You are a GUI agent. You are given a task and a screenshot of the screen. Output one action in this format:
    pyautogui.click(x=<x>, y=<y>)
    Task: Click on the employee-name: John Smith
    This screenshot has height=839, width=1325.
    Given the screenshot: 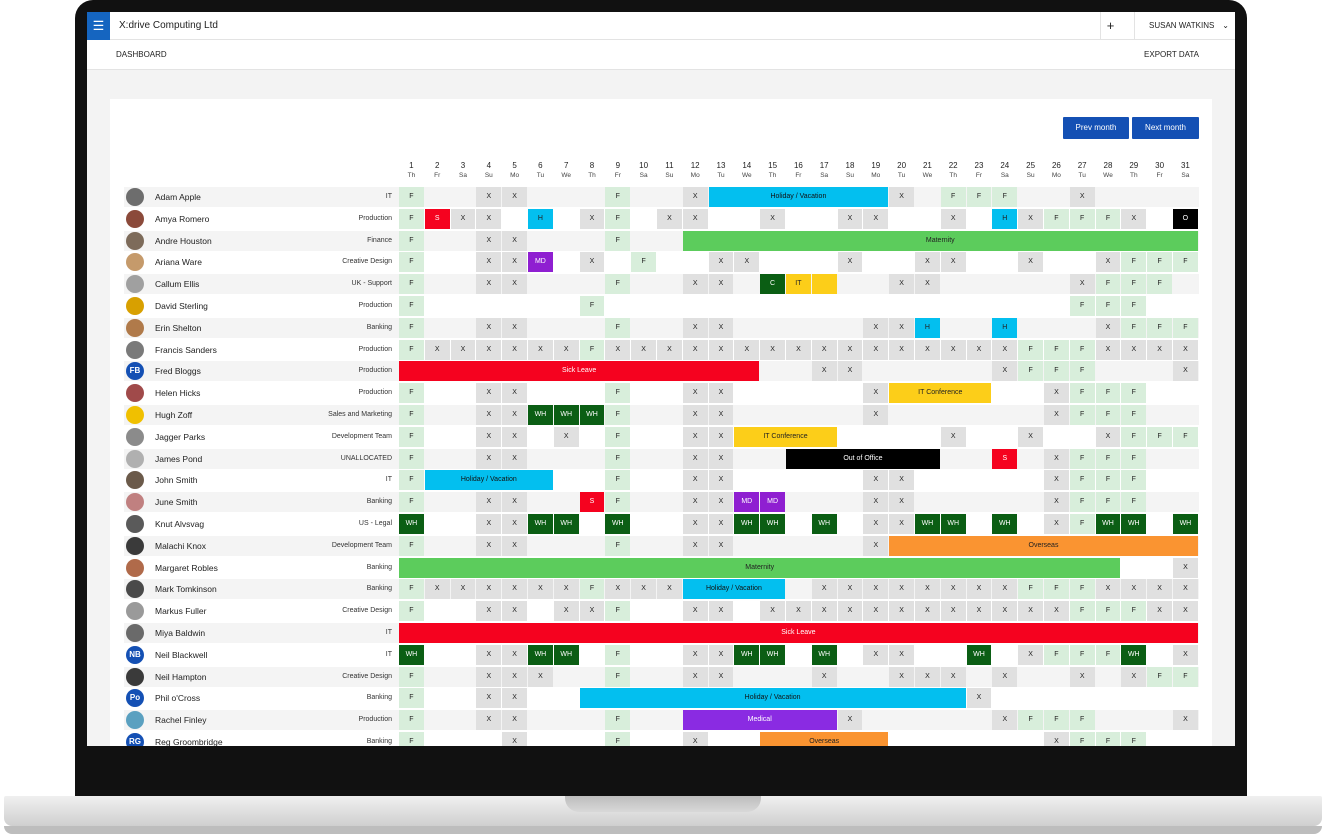 What is the action you would take?
    pyautogui.click(x=176, y=480)
    